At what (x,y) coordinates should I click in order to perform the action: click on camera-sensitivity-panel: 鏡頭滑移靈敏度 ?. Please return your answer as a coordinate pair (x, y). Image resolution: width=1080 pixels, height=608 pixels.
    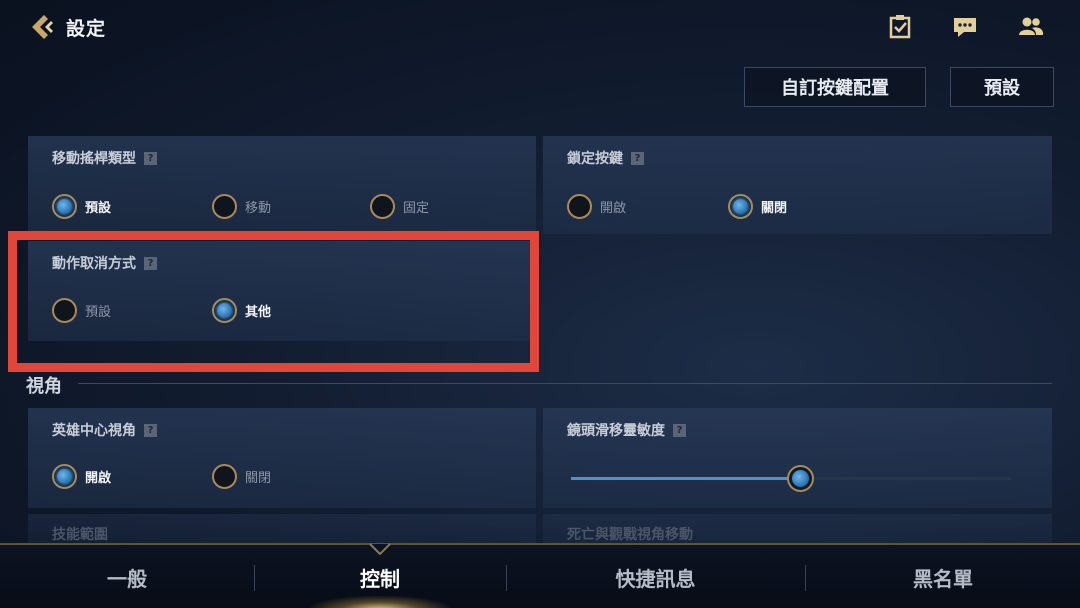
    Looking at the image, I should click on (797, 458).